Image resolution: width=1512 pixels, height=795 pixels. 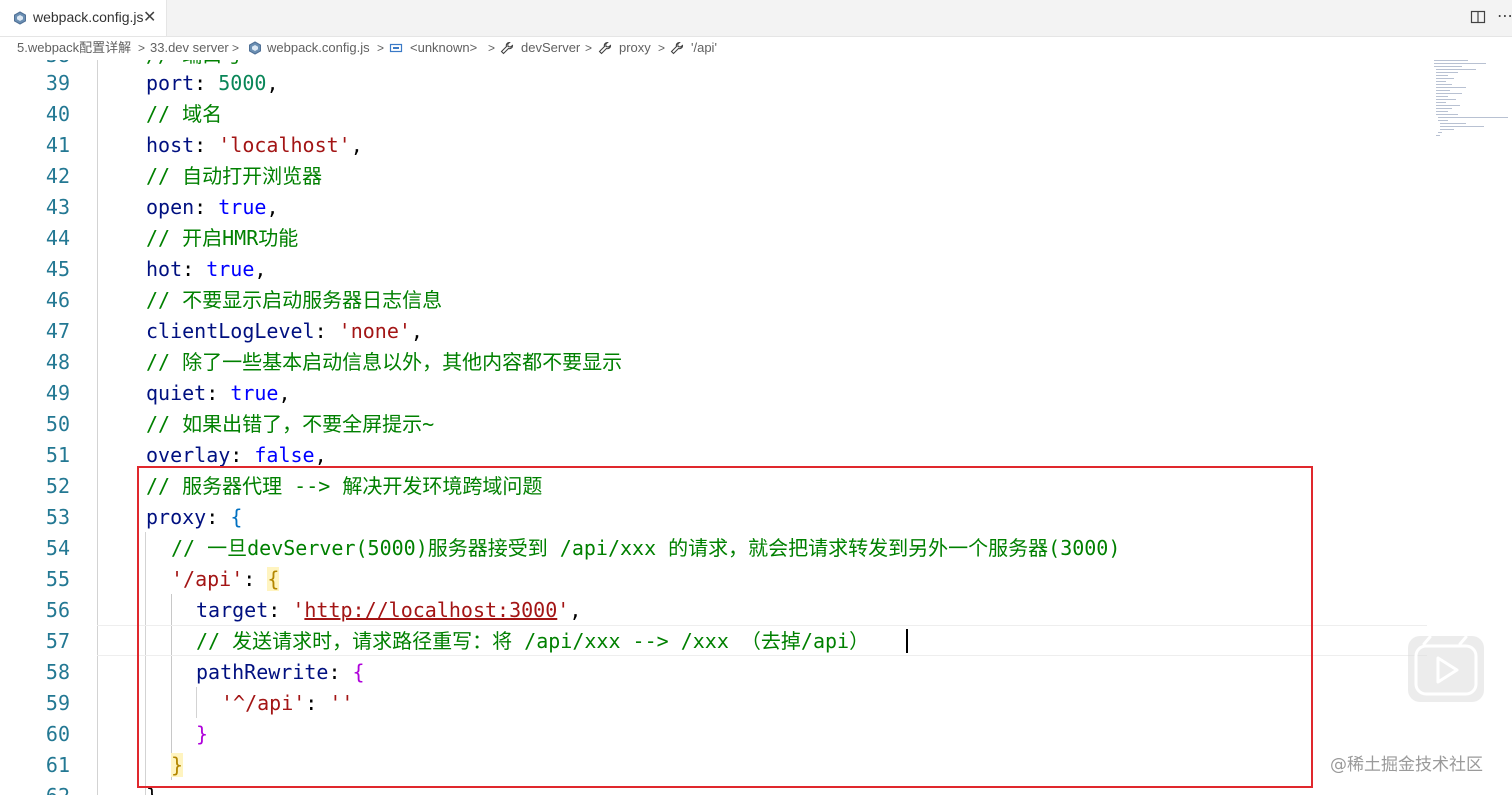 What do you see at coordinates (294, 300) in the screenshot?
I see `code-line-46: // 不要显示启动服务器日志信息` at bounding box center [294, 300].